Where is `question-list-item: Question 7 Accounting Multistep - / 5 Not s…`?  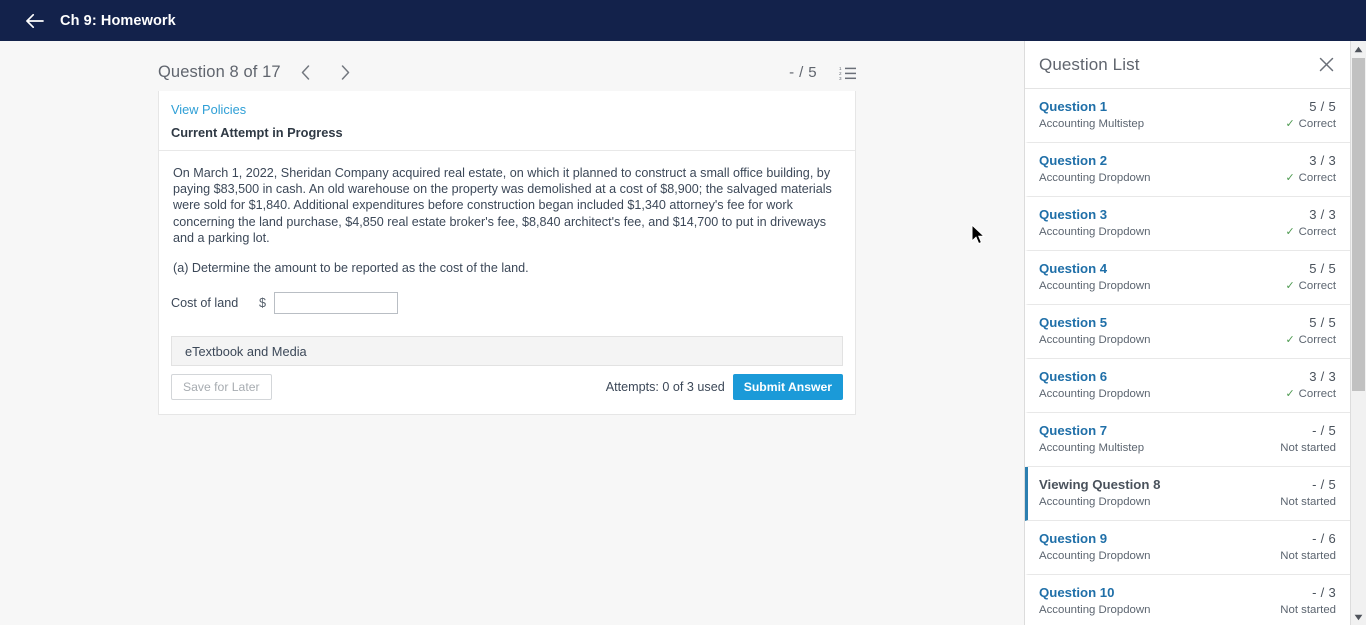 question-list-item: Question 7 Accounting Multistep - / 5 Not s… is located at coordinates (1187, 440).